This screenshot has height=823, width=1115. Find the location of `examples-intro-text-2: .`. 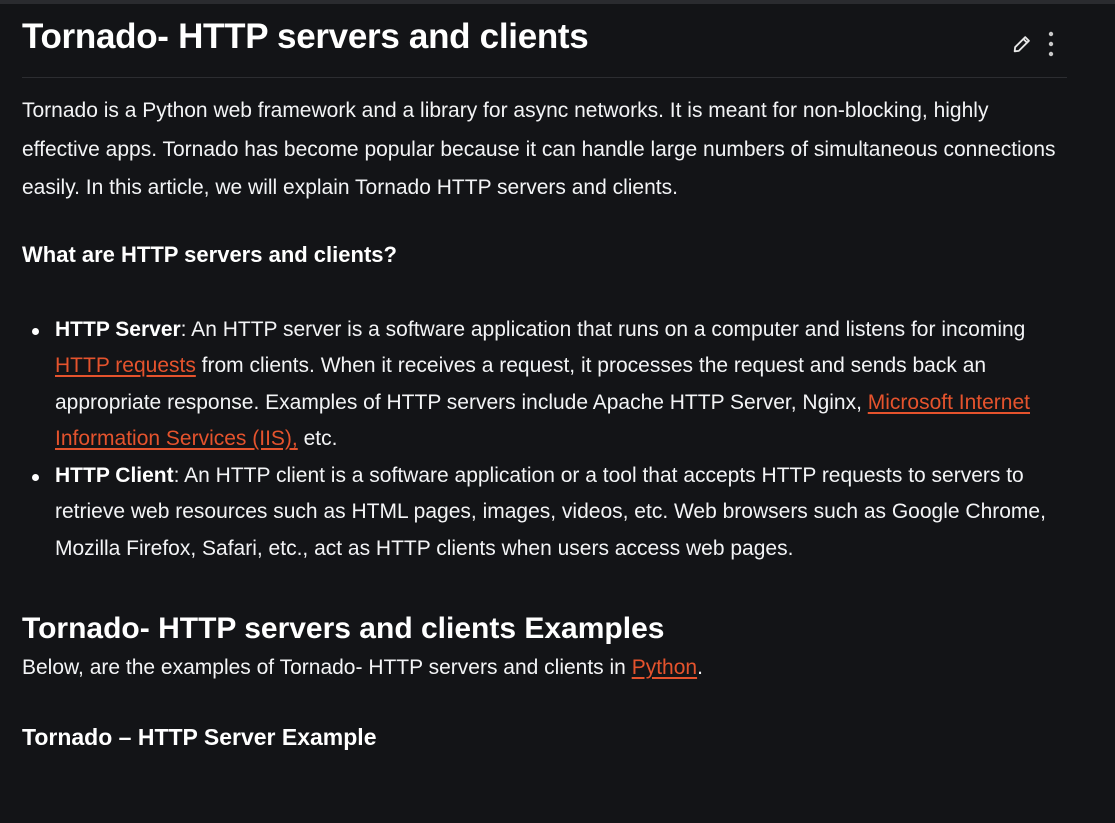

examples-intro-text-2: . is located at coordinates (700, 667).